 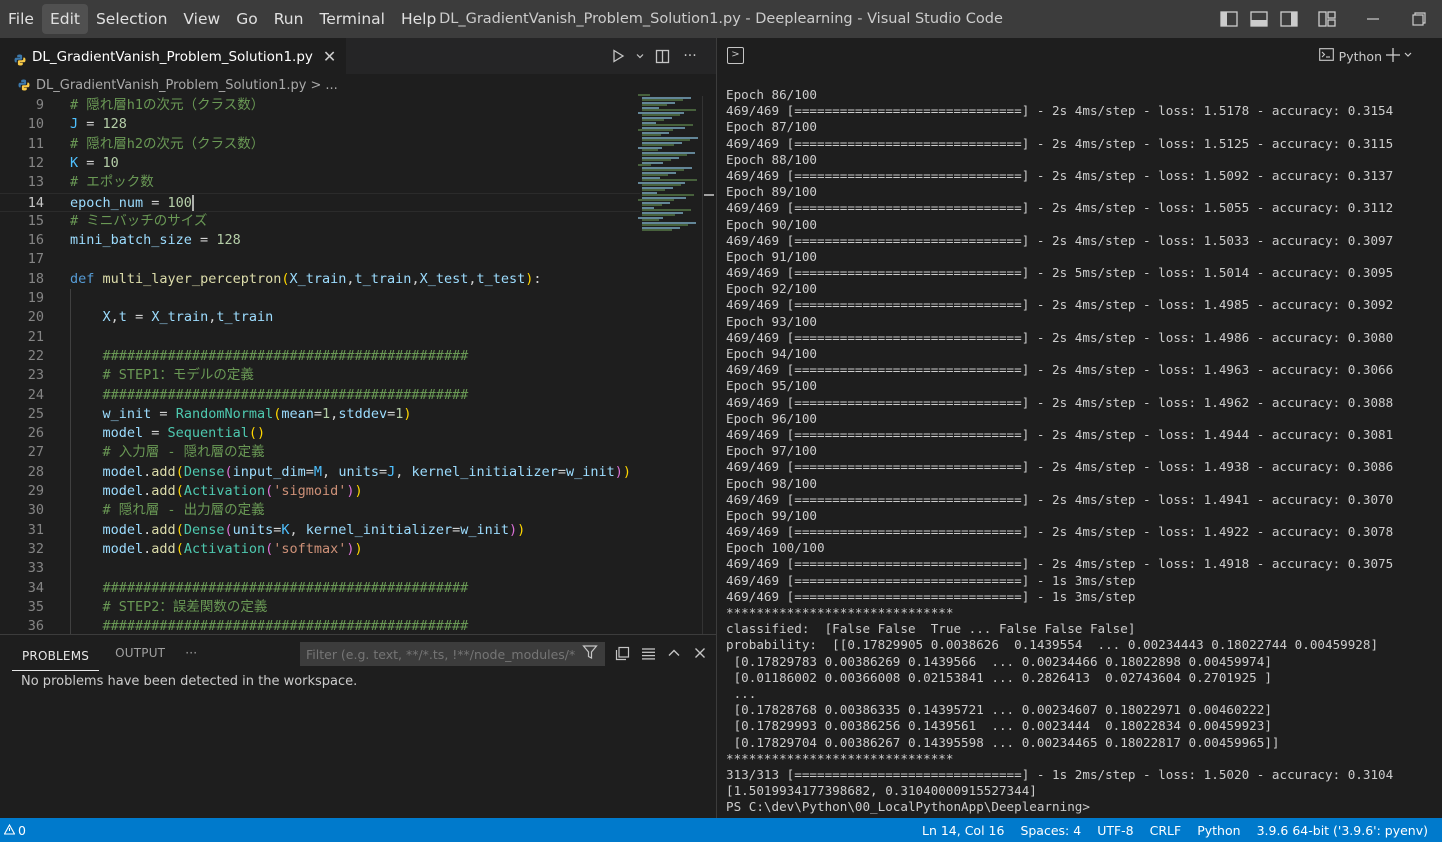 What do you see at coordinates (329, 56) in the screenshot?
I see `close-icon: ✕` at bounding box center [329, 56].